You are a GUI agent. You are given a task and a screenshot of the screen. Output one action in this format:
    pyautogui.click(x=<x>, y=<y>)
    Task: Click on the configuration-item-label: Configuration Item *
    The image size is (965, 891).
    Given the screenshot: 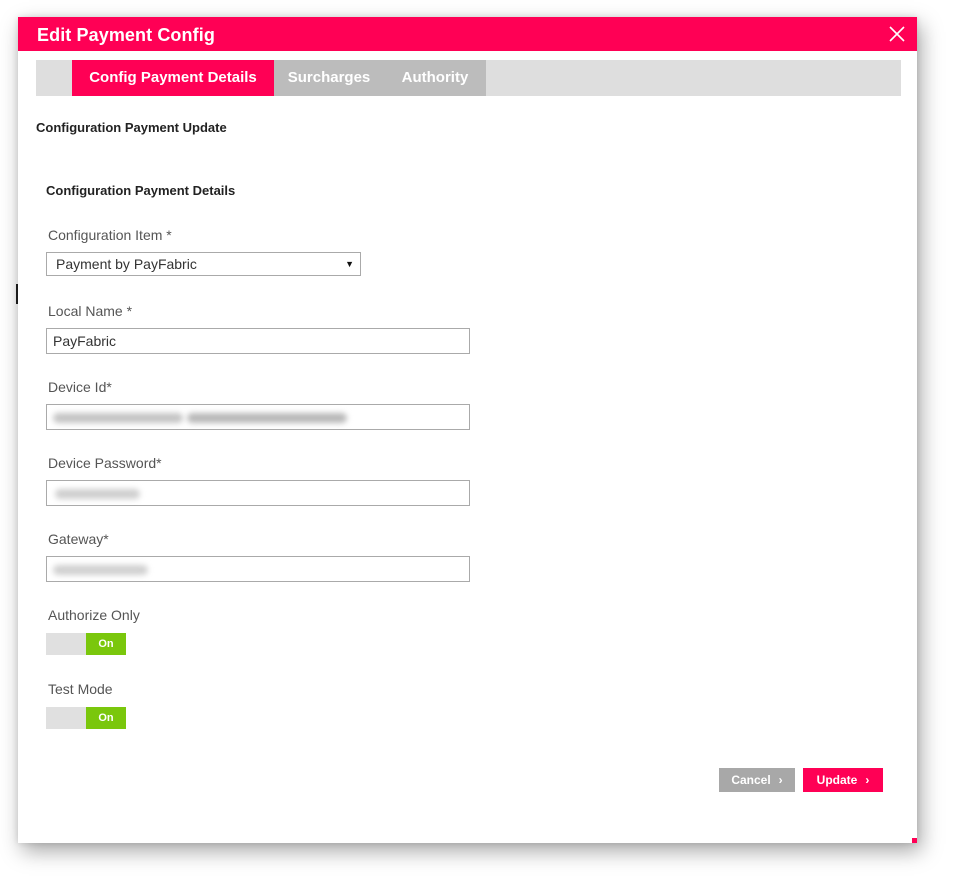 What is the action you would take?
    pyautogui.click(x=110, y=235)
    